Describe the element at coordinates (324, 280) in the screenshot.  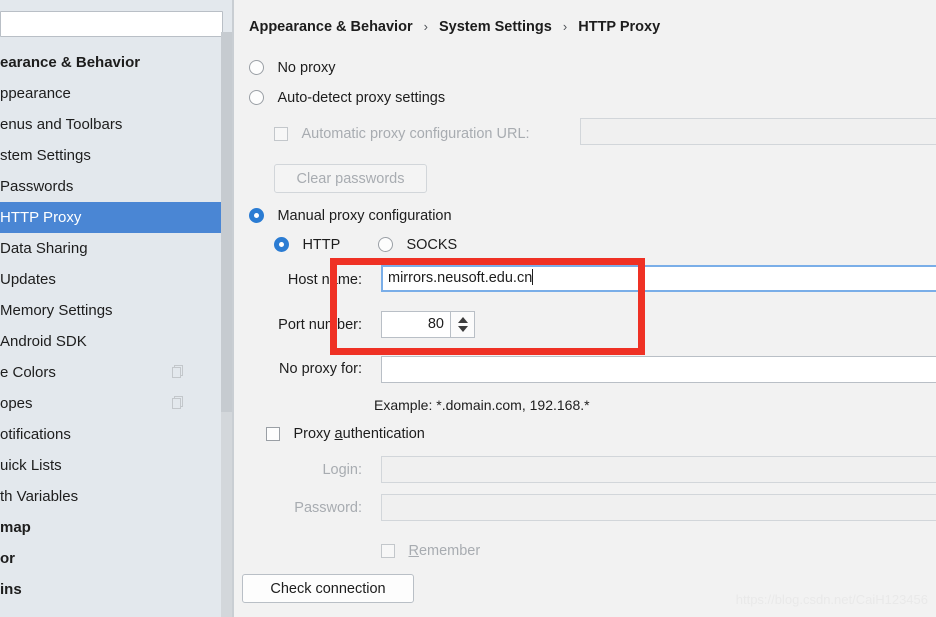
I see `host-name-label: Host name:` at that location.